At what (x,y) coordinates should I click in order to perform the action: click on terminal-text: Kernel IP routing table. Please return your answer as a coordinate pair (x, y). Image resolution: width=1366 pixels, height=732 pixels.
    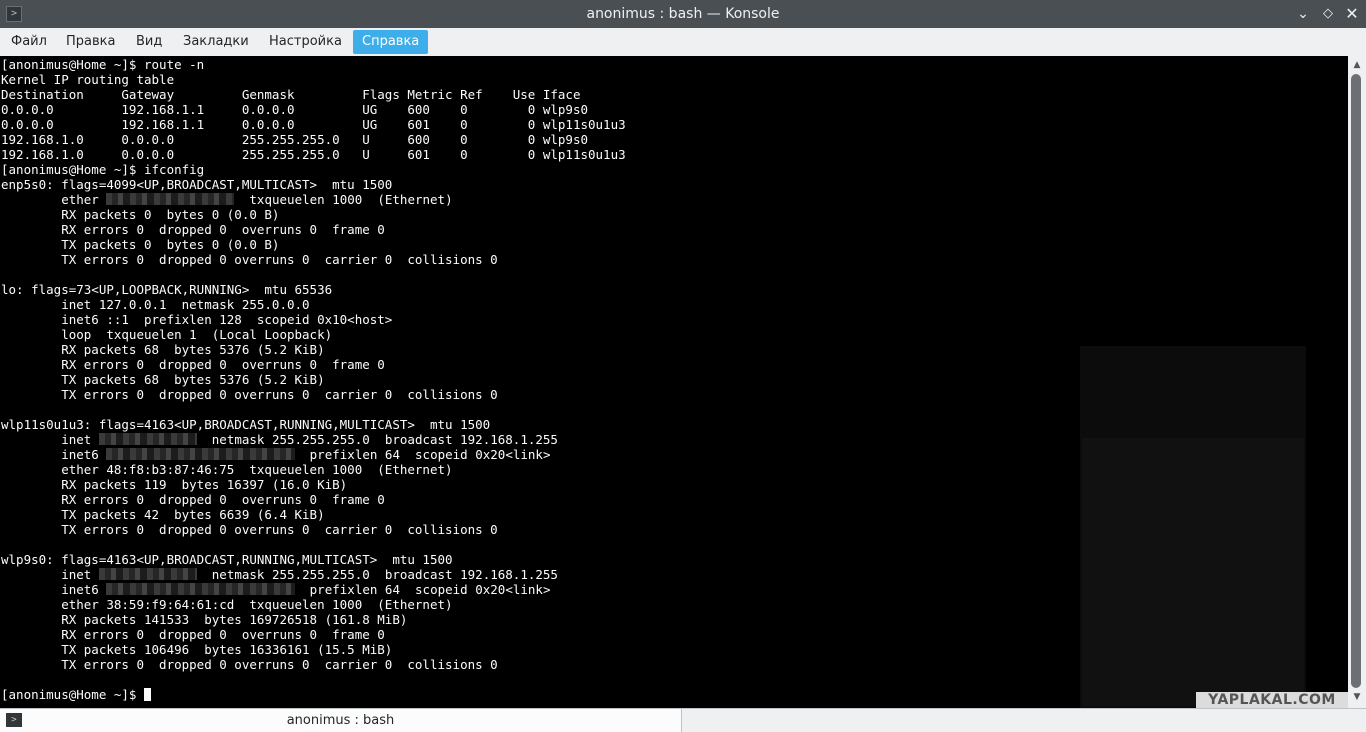
    Looking at the image, I should click on (88, 79).